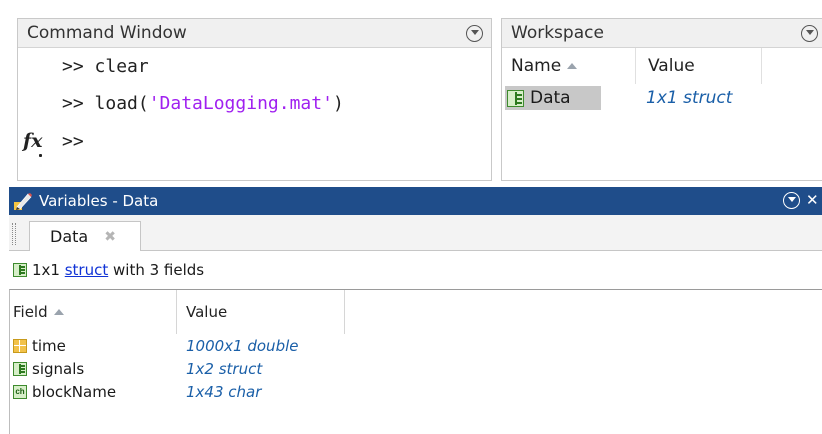 Image resolution: width=822 pixels, height=434 pixels. Describe the element at coordinates (224, 391) in the screenshot. I see `field-value: 1x43 char` at that location.